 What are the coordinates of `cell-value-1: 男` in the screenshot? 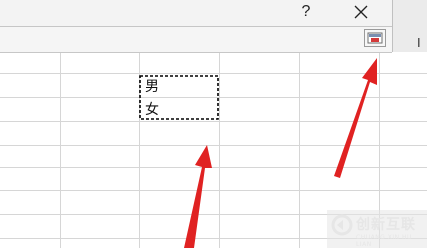 It's located at (152, 86).